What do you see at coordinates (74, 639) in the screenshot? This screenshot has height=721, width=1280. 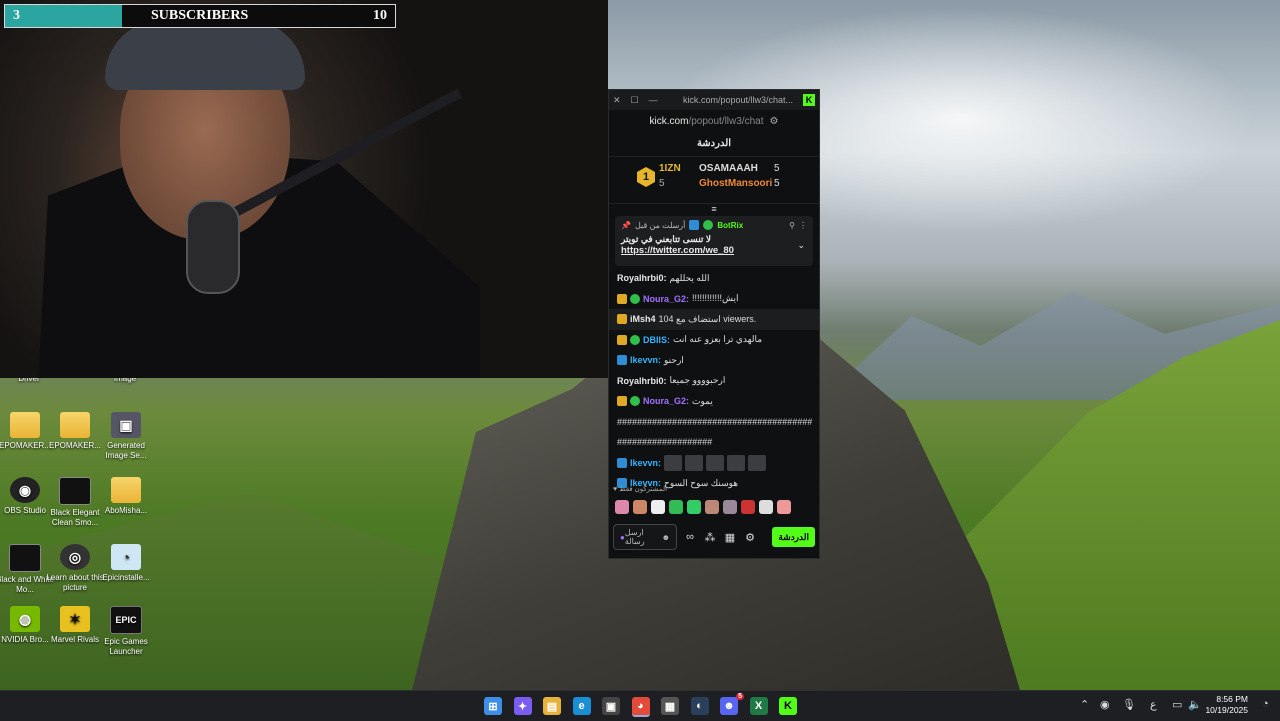 I see `desktop-icon-label: Marvel Rivals` at bounding box center [74, 639].